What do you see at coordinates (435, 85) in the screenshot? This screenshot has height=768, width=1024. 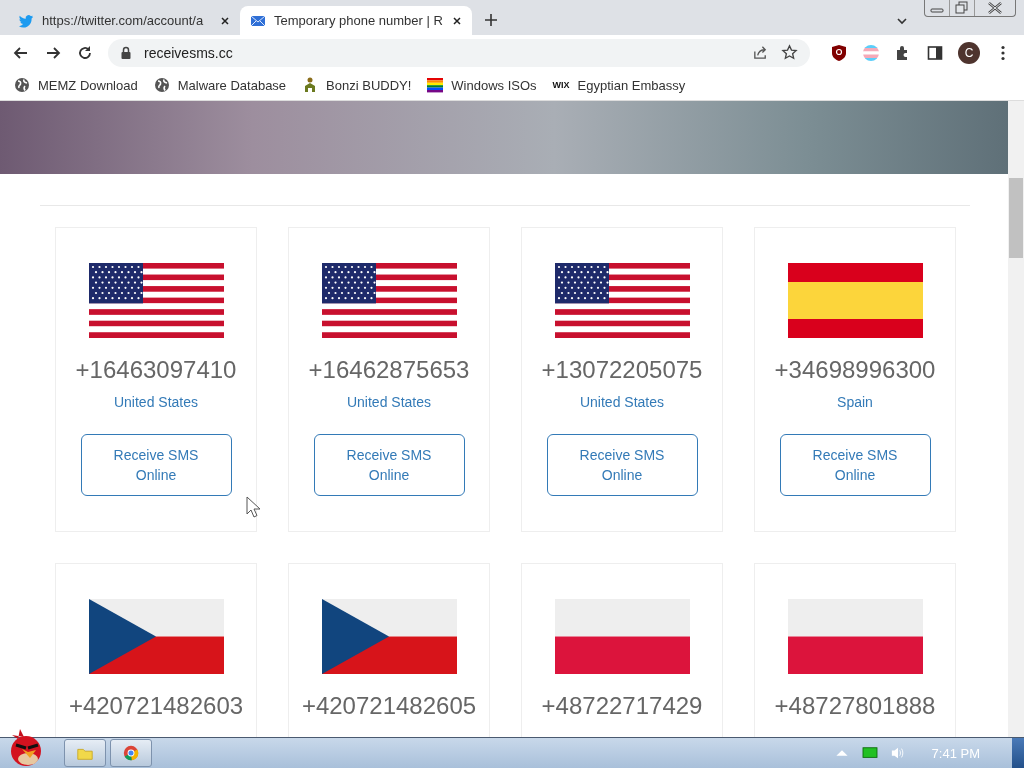 I see `rainbow-flag-icon` at bounding box center [435, 85].